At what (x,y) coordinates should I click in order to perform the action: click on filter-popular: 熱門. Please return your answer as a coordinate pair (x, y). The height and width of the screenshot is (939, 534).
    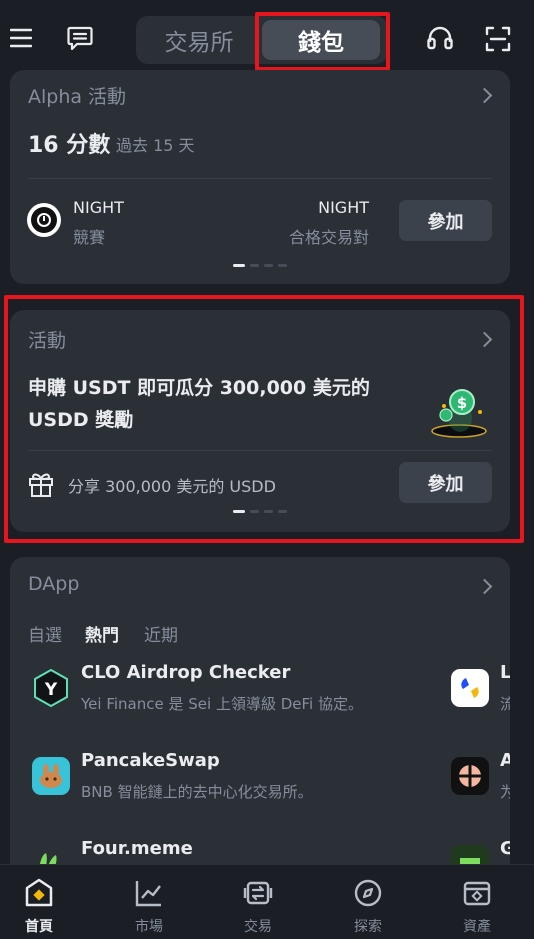
    Looking at the image, I should click on (102, 633).